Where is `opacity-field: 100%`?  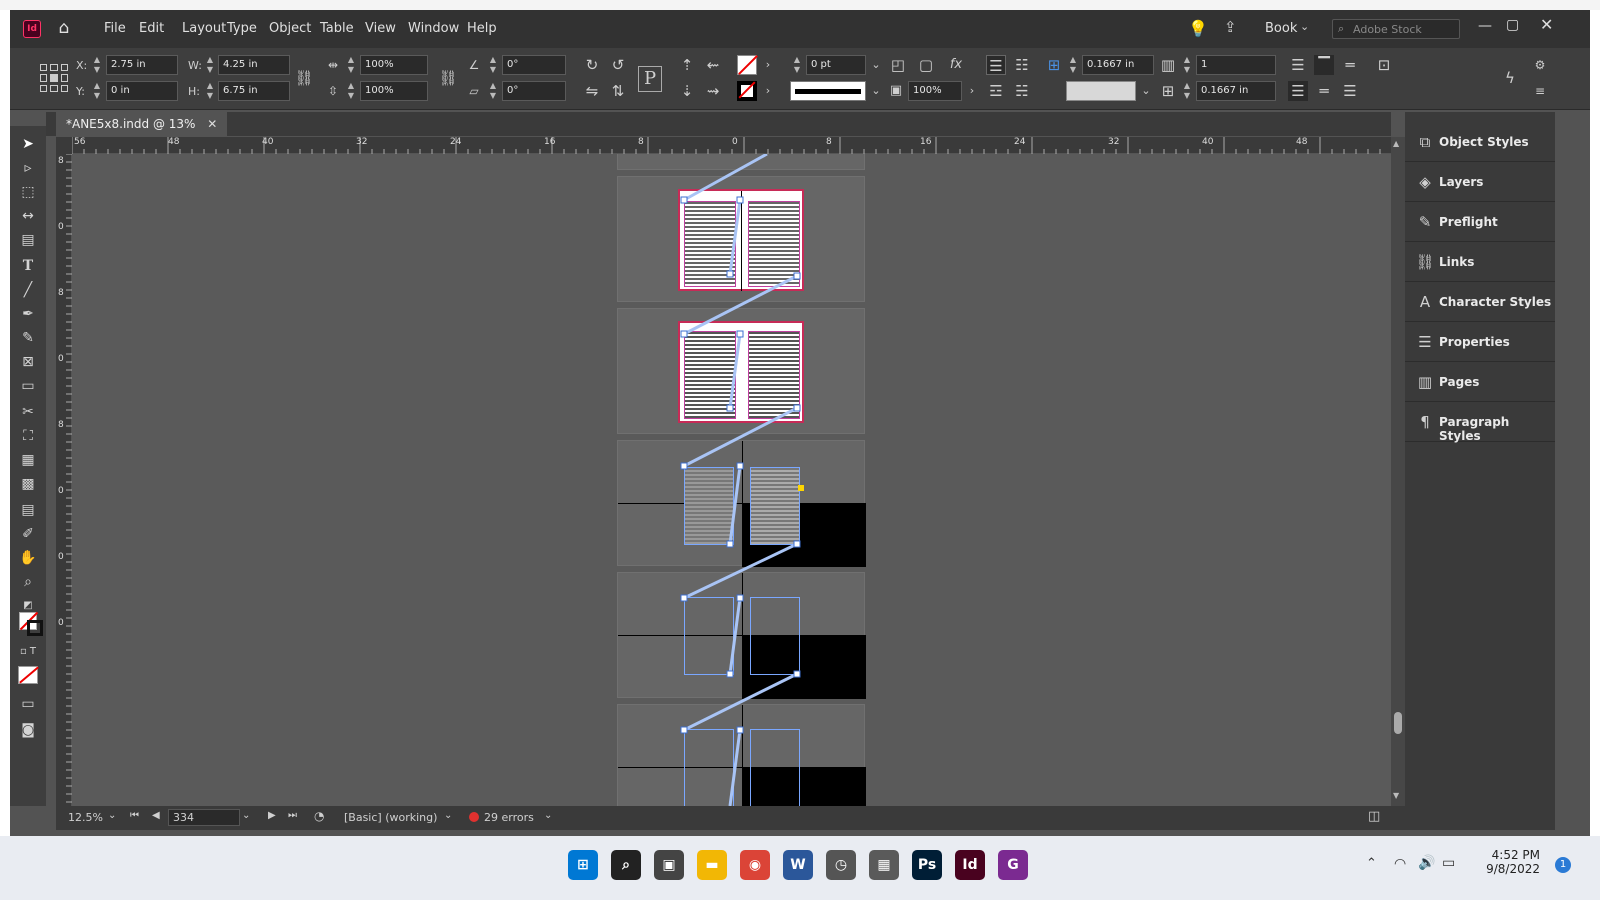
opacity-field: 100% is located at coordinates (935, 91).